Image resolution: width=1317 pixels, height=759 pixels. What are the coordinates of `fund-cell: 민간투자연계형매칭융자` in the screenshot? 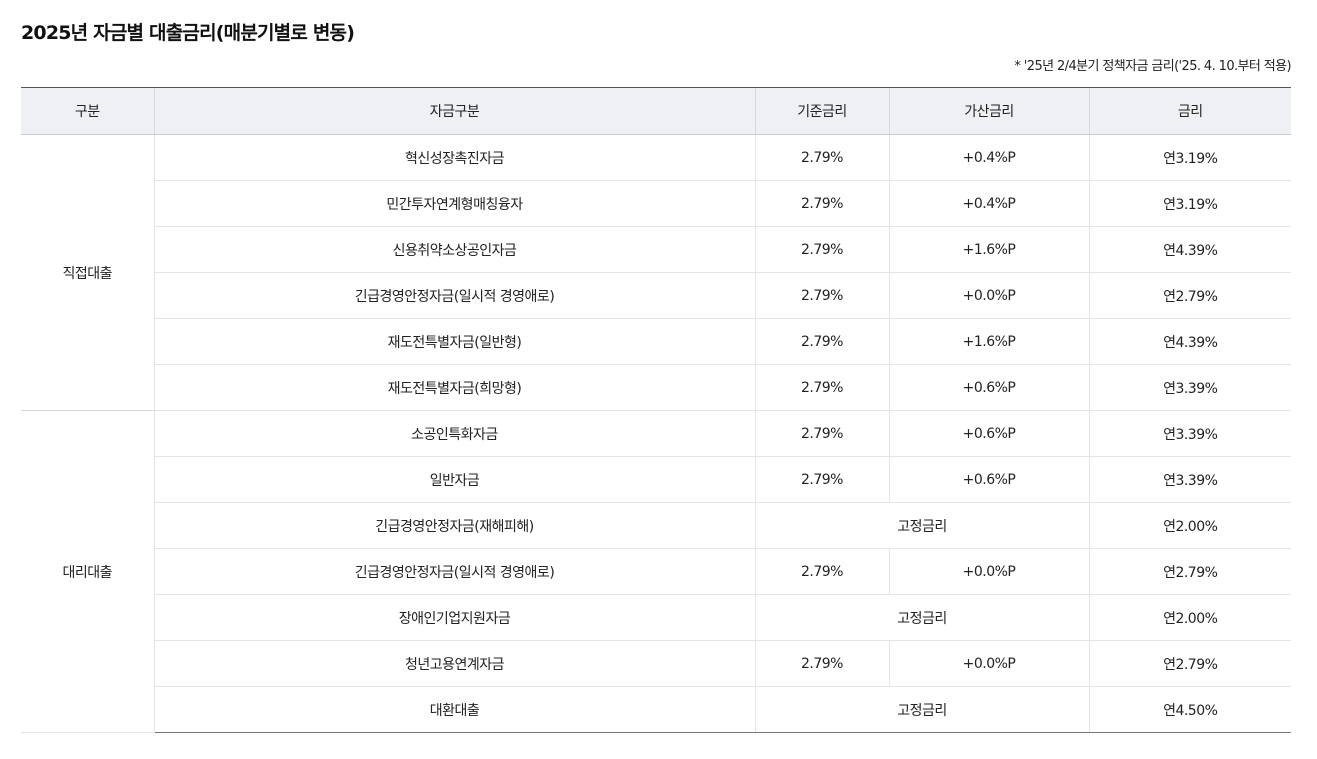 It's located at (454, 203).